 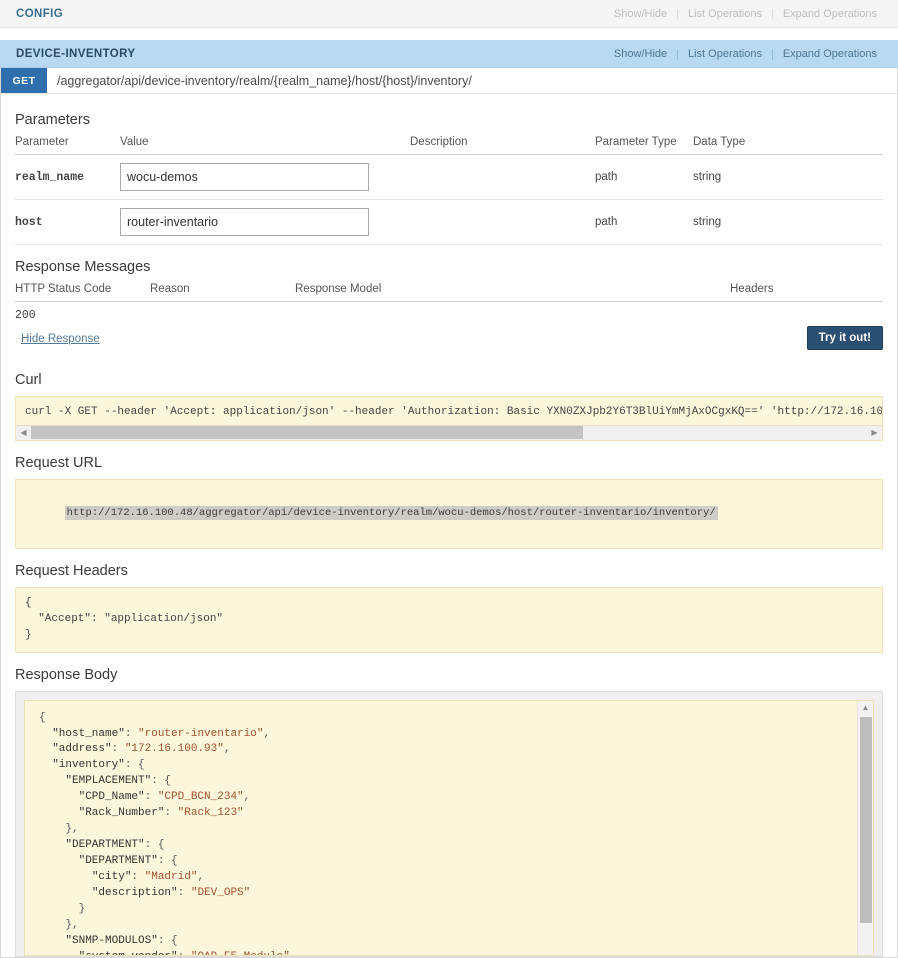 What do you see at coordinates (502, 222) in the screenshot?
I see `parameter-description-host` at bounding box center [502, 222].